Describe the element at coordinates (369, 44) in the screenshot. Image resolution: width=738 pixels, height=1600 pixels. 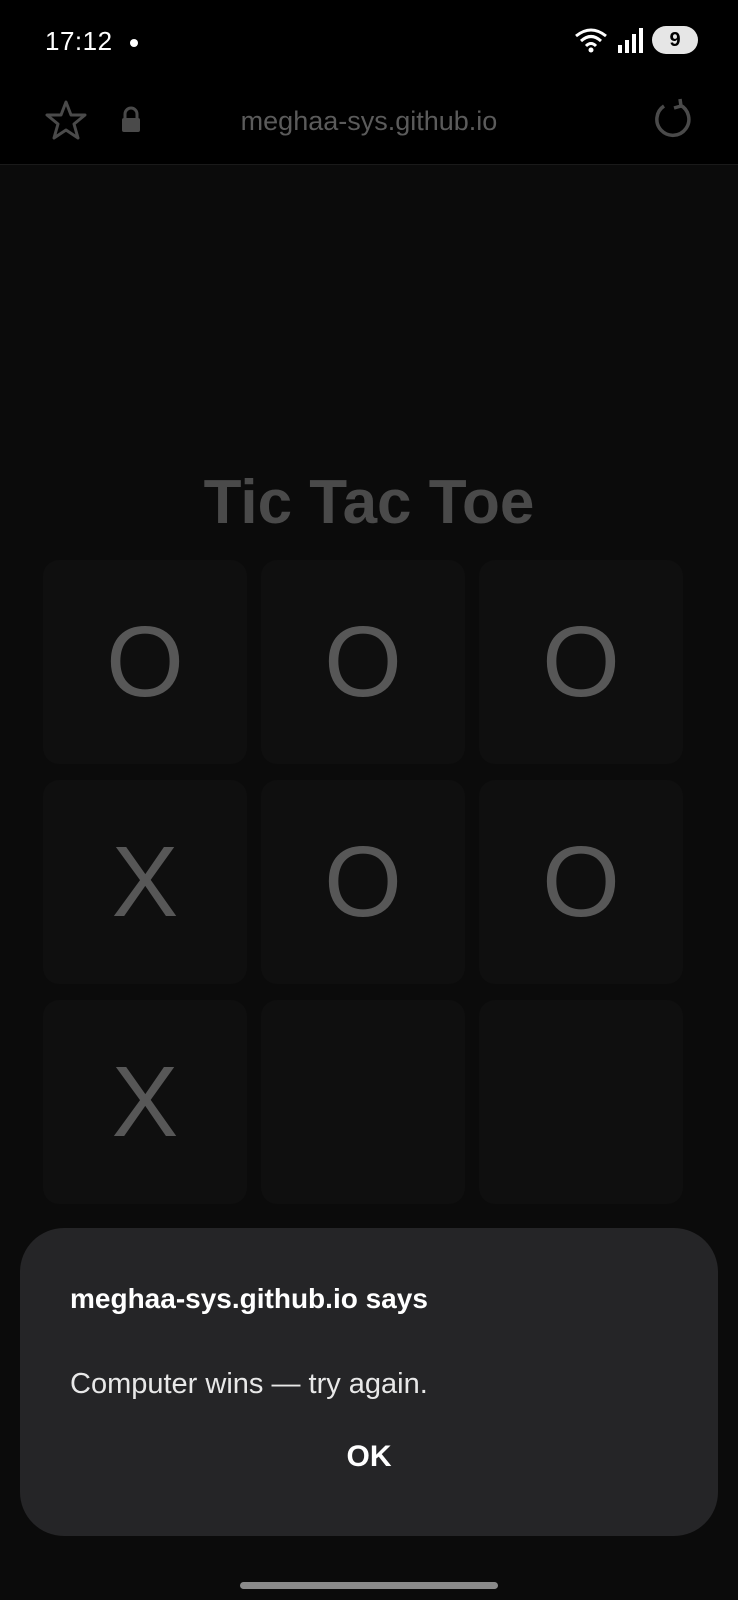
I see `status-bar: 17:12 9` at that location.